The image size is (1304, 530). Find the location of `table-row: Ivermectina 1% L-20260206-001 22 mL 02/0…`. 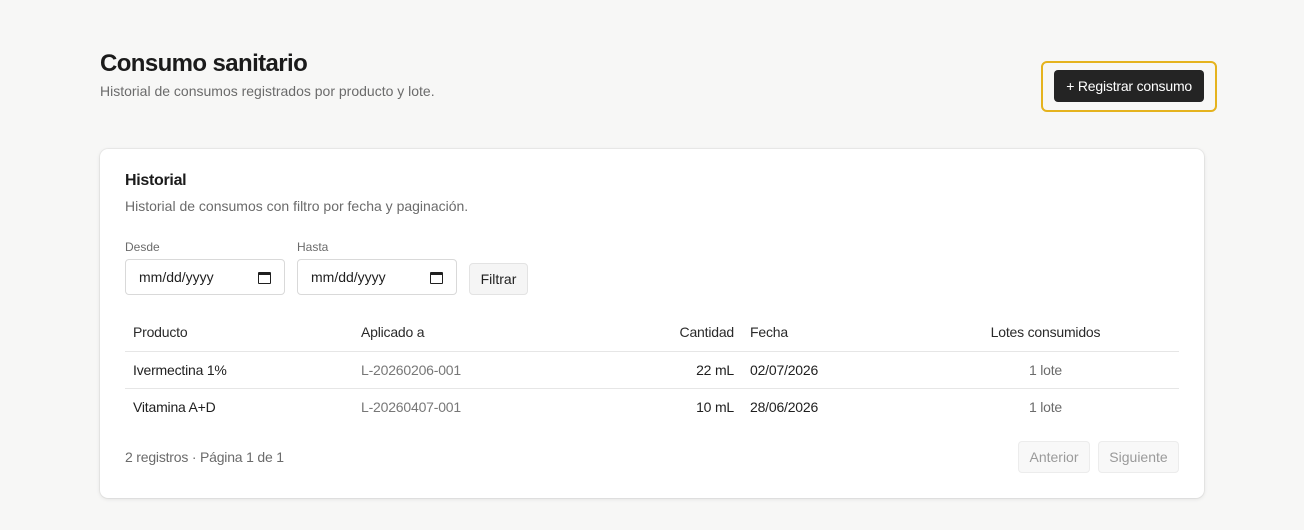

table-row: Ivermectina 1% L-20260206-001 22 mL 02/0… is located at coordinates (652, 370).